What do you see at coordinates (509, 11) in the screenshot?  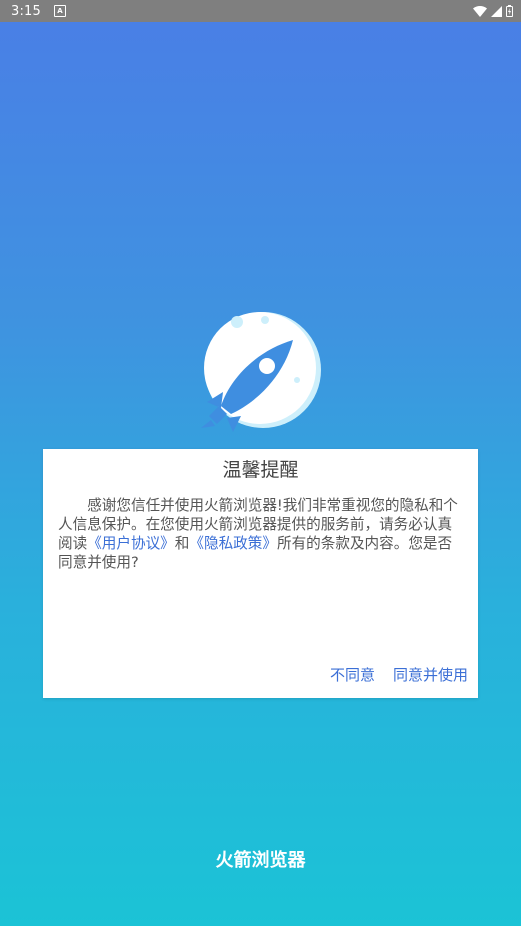 I see `battery-icon` at bounding box center [509, 11].